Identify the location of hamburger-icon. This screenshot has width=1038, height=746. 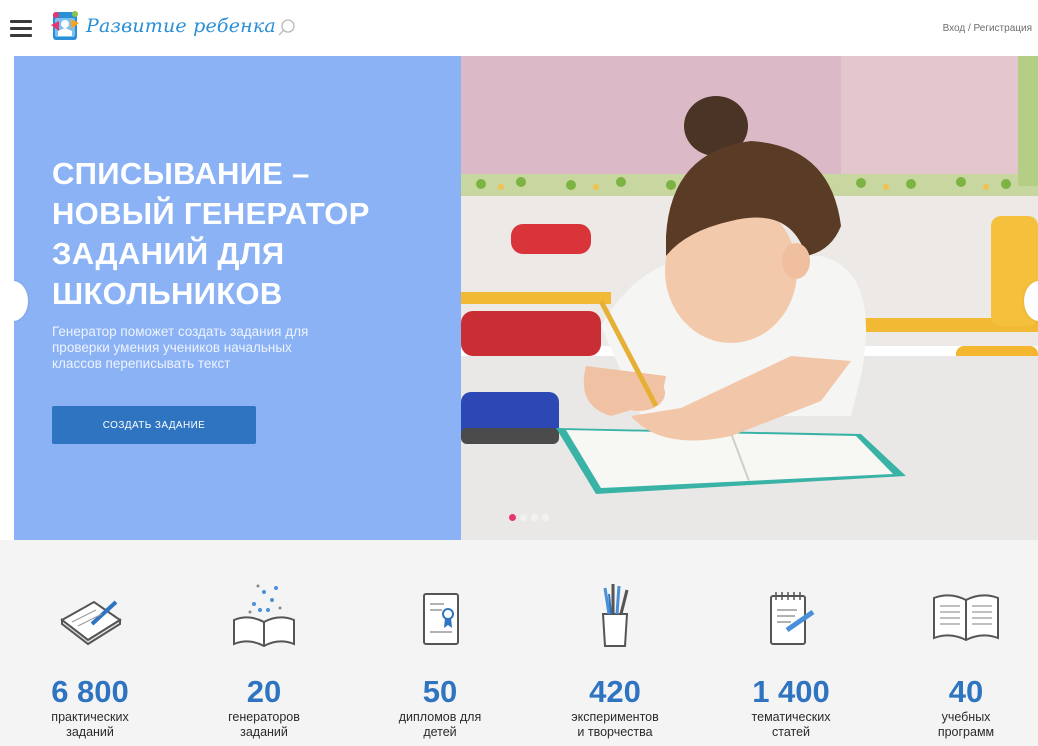
(21, 29).